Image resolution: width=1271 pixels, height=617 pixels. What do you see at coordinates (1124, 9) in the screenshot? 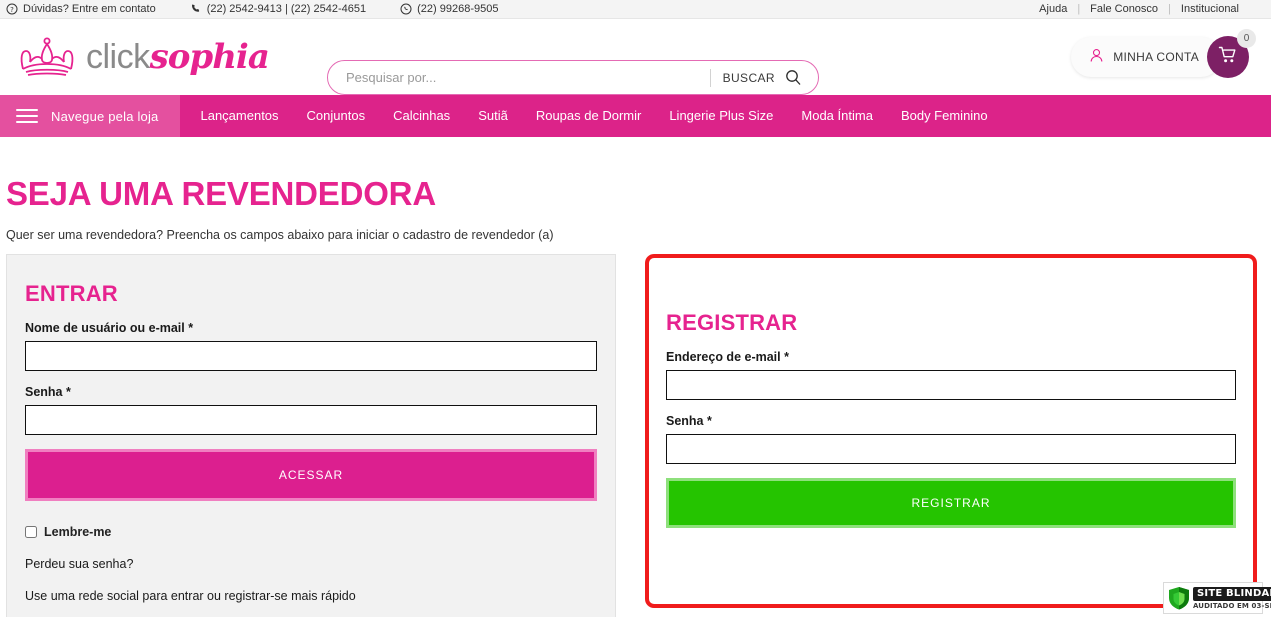
I see `topbar-link-fale-conosco: Fale Conosco` at bounding box center [1124, 9].